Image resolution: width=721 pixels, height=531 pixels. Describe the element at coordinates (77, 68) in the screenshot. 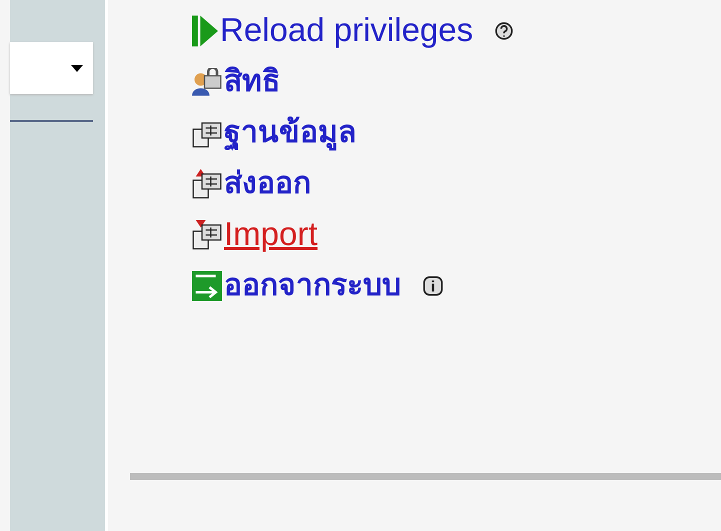

I see `caret-icon` at that location.